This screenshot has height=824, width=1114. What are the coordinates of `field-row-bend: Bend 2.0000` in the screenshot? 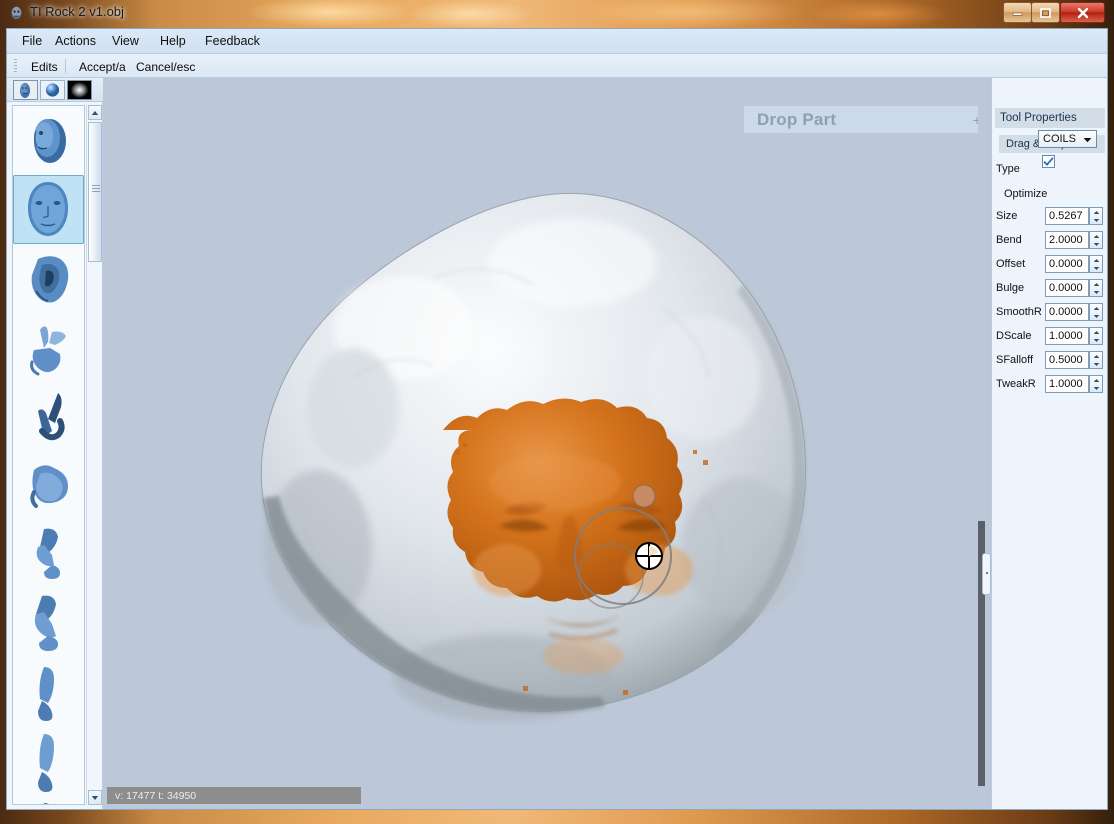 It's located at (1049, 241).